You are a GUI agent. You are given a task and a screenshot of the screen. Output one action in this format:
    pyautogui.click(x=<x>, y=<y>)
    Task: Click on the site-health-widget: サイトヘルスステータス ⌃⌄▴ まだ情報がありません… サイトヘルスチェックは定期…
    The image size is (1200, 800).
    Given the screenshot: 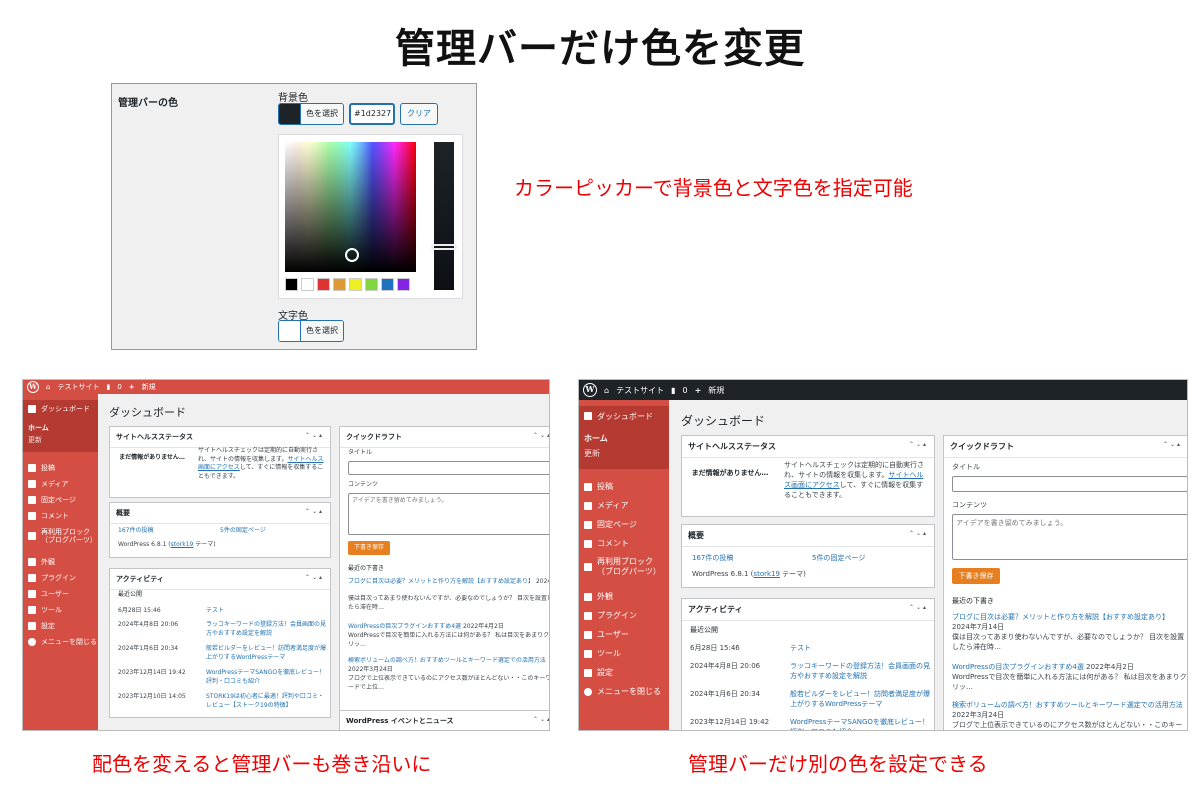 What is the action you would take?
    pyautogui.click(x=808, y=476)
    